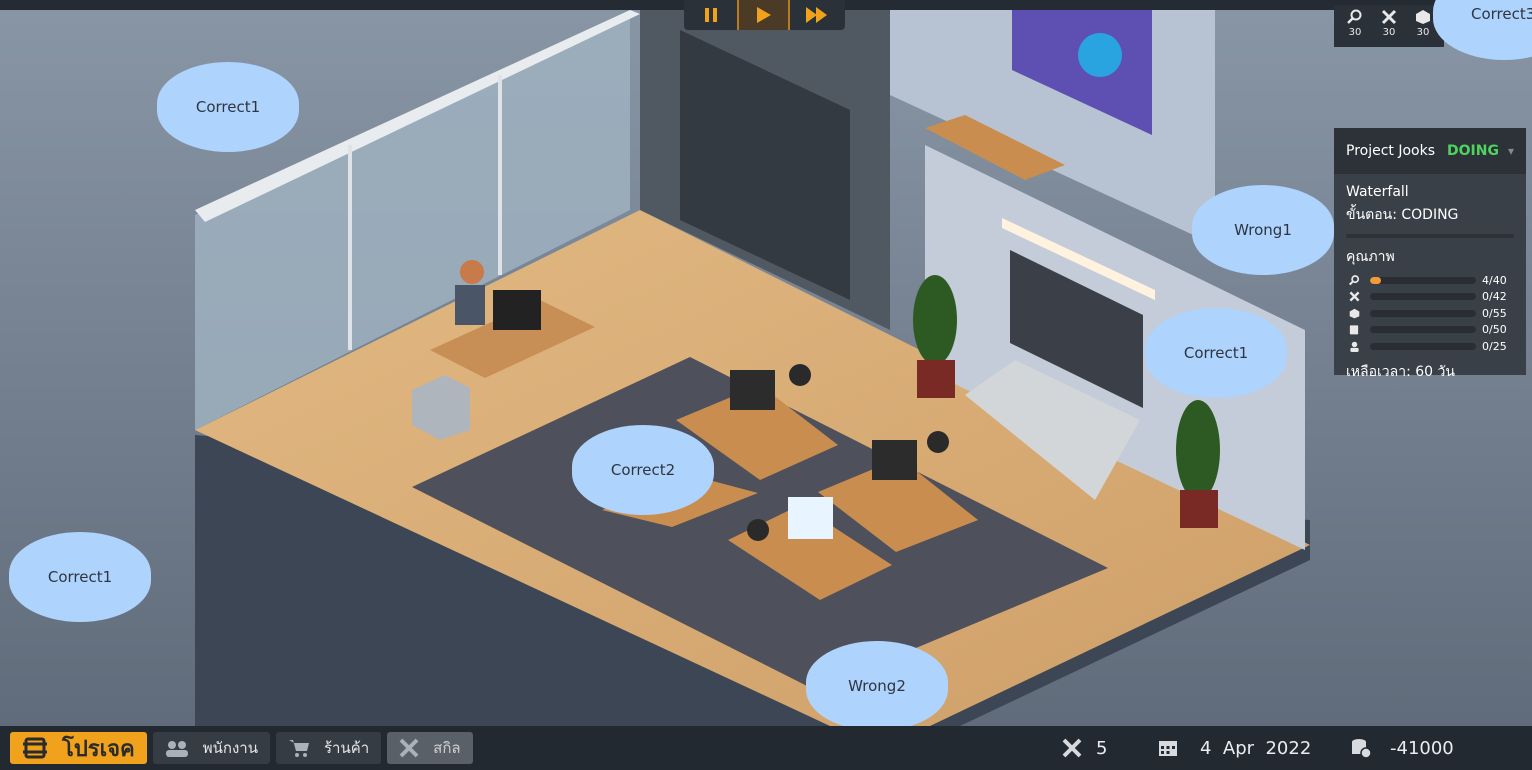 The width and height of the screenshot is (1532, 770). Describe the element at coordinates (1102, 748) in the screenshot. I see `tools-count: 5` at that location.